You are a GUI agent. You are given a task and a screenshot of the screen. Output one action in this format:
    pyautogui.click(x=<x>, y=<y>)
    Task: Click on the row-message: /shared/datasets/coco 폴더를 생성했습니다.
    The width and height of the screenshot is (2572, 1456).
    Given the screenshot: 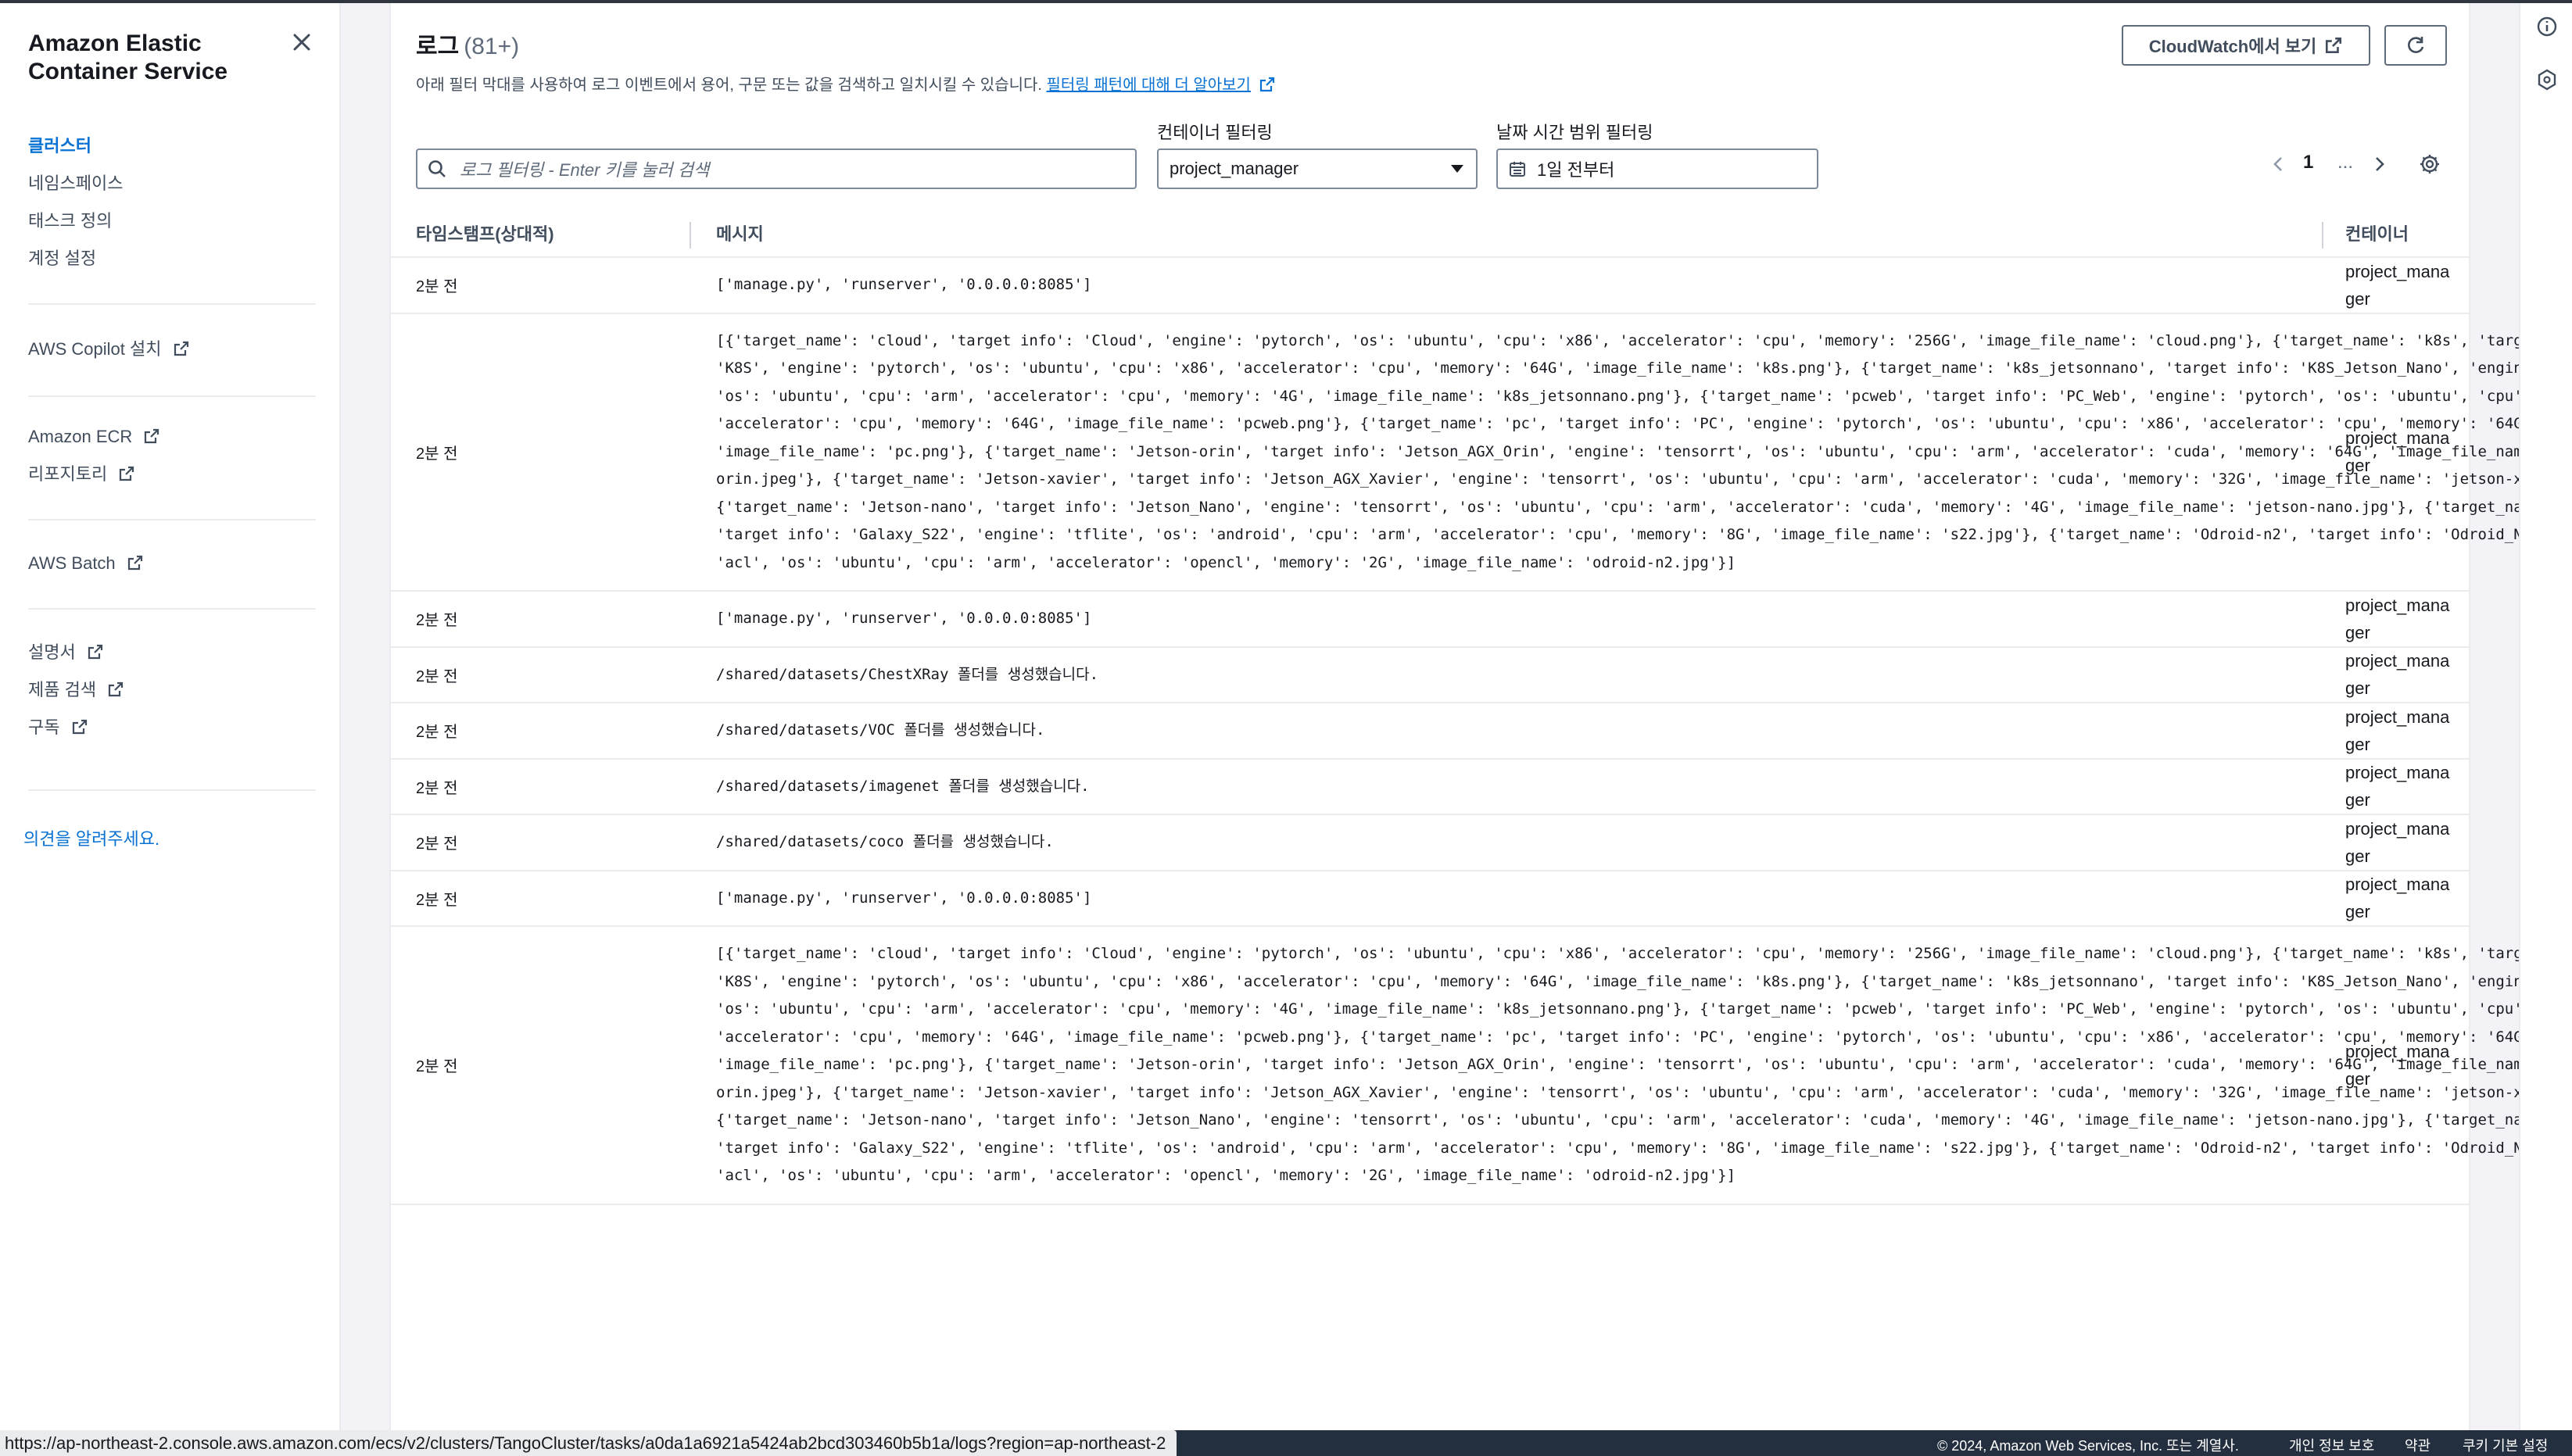 What is the action you would take?
    pyautogui.click(x=885, y=841)
    